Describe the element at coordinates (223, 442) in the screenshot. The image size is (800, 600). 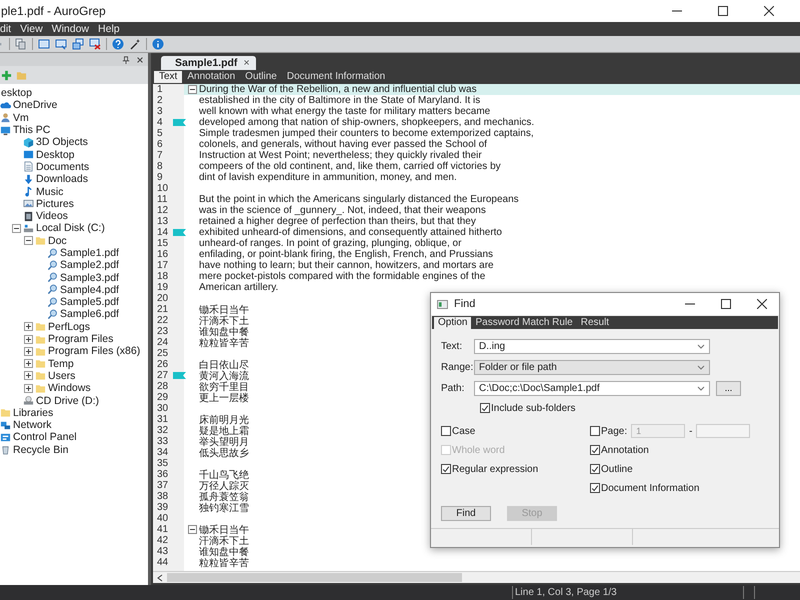
I see `text-line: 举头望明月` at that location.